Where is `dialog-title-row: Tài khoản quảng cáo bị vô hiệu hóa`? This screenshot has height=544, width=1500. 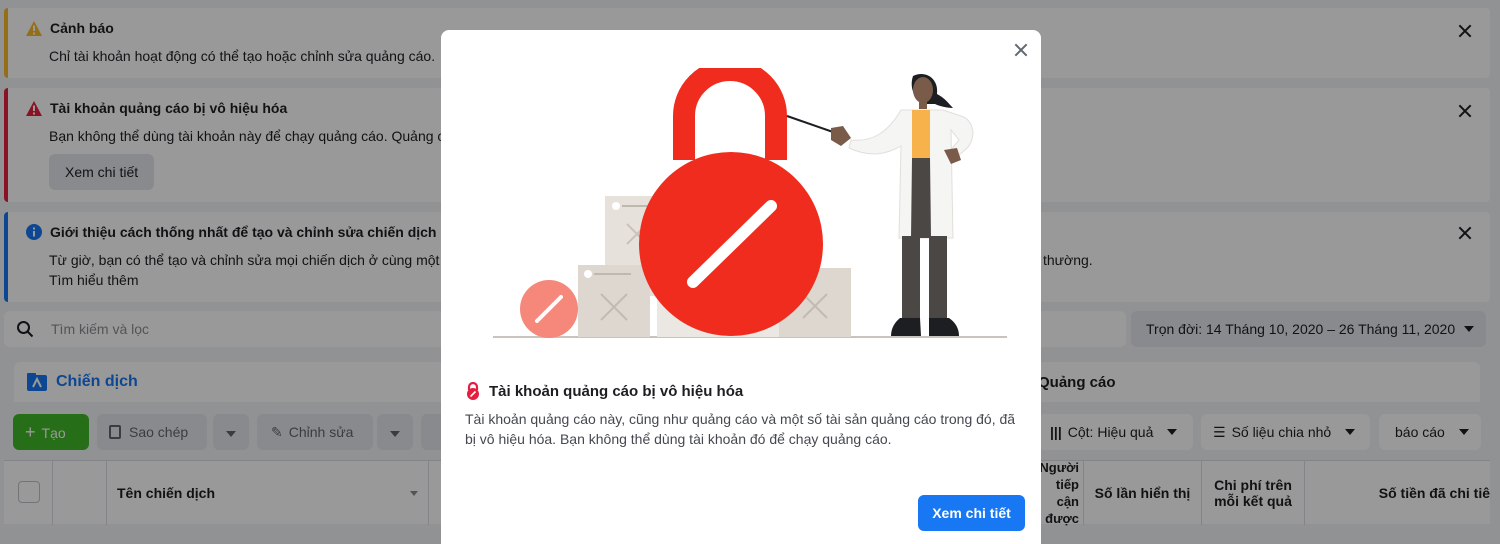
dialog-title-row: Tài khoản quảng cáo bị vô hiệu hóa is located at coordinates (604, 391).